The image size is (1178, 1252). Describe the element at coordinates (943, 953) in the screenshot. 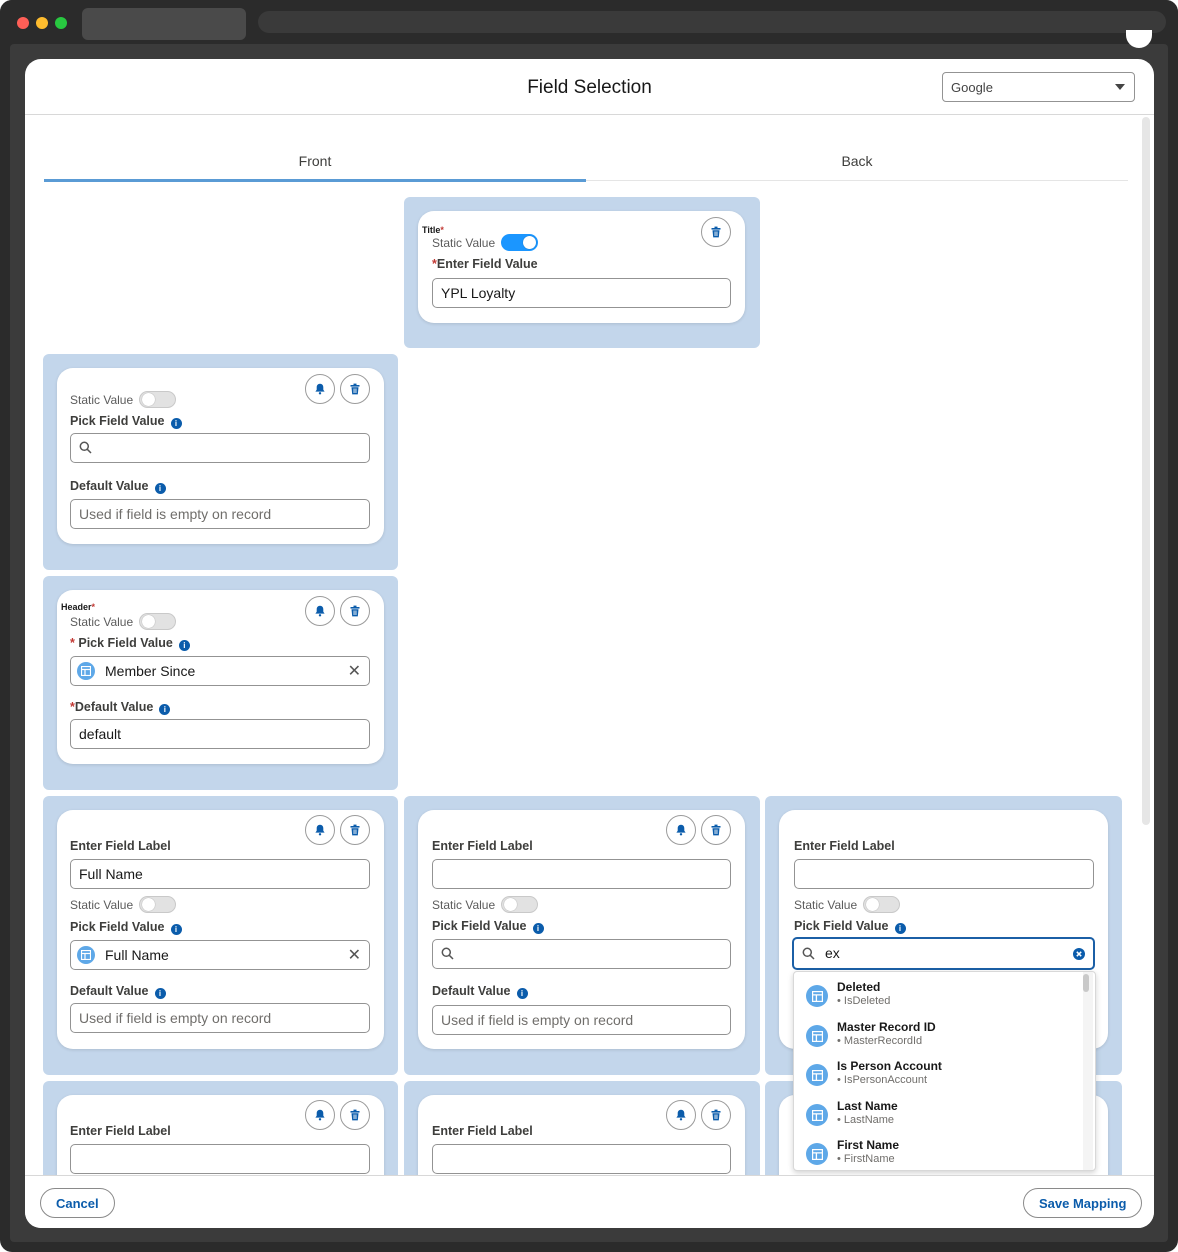

I see `field-search-input: ex` at that location.